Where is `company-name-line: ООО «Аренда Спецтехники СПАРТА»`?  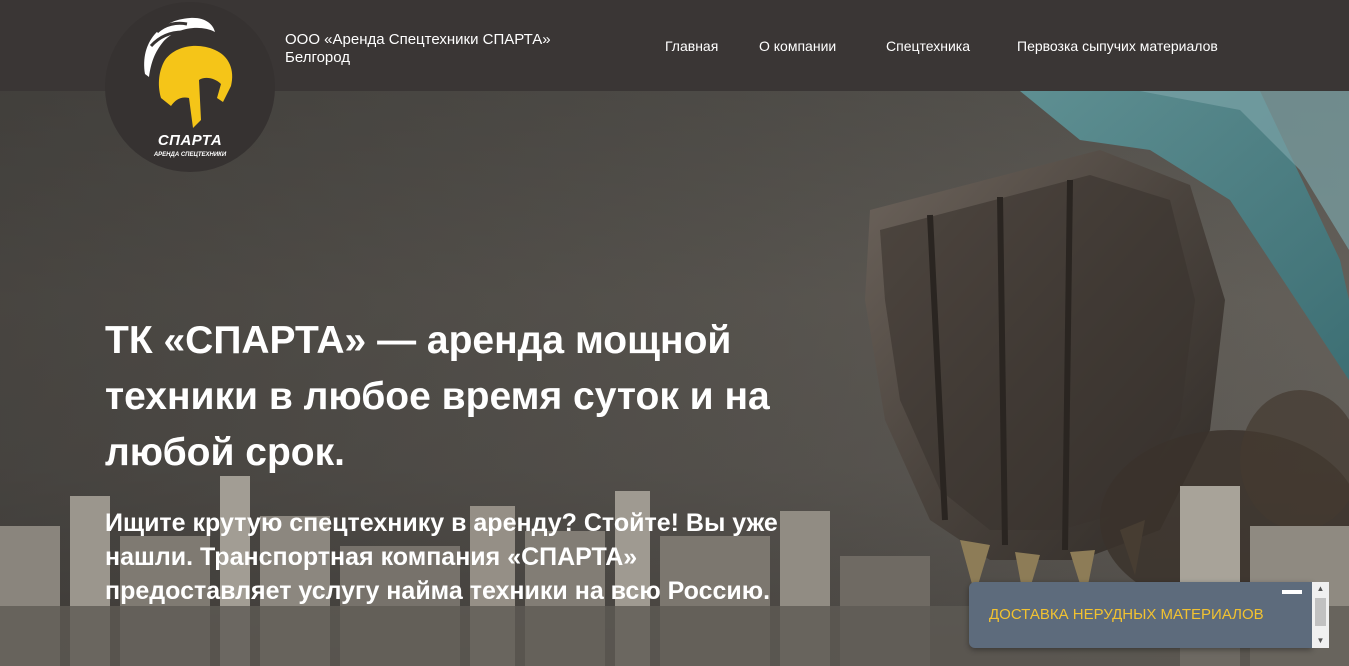
company-name-line: ООО «Аренда Спецтехники СПАРТА» is located at coordinates (418, 39).